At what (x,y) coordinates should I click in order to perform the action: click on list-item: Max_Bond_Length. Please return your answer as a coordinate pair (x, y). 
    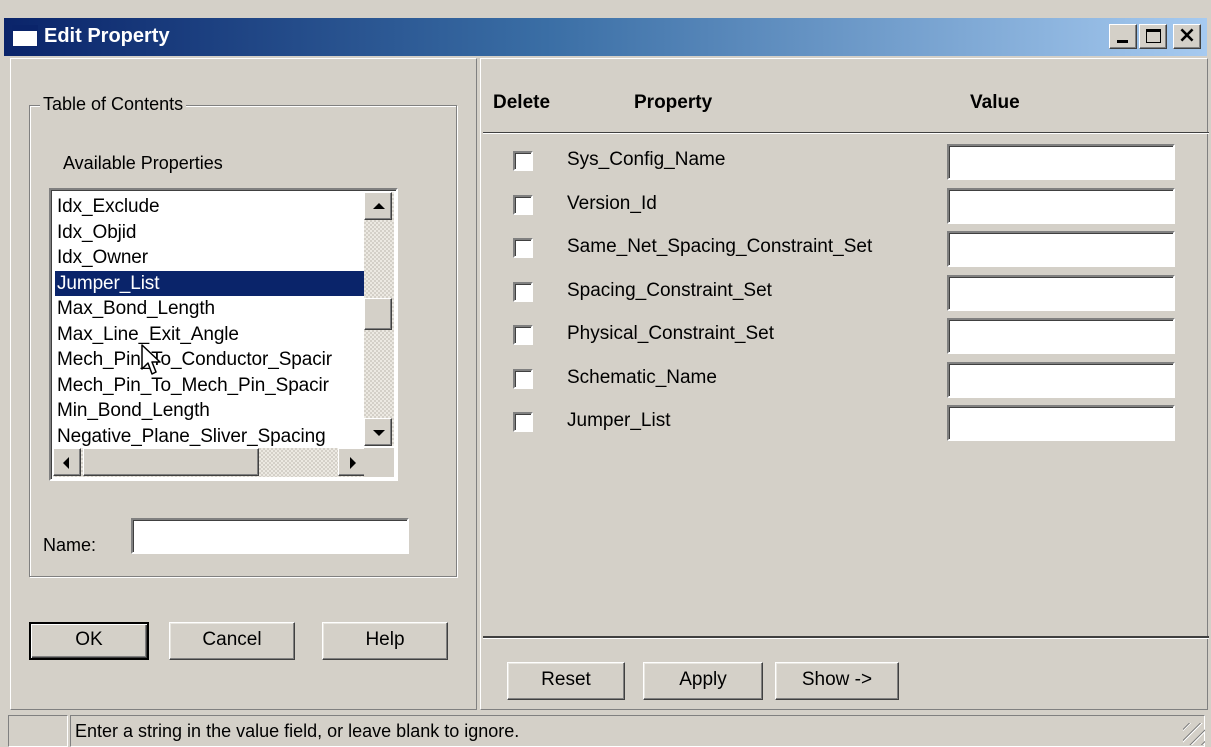
    Looking at the image, I should click on (213, 309).